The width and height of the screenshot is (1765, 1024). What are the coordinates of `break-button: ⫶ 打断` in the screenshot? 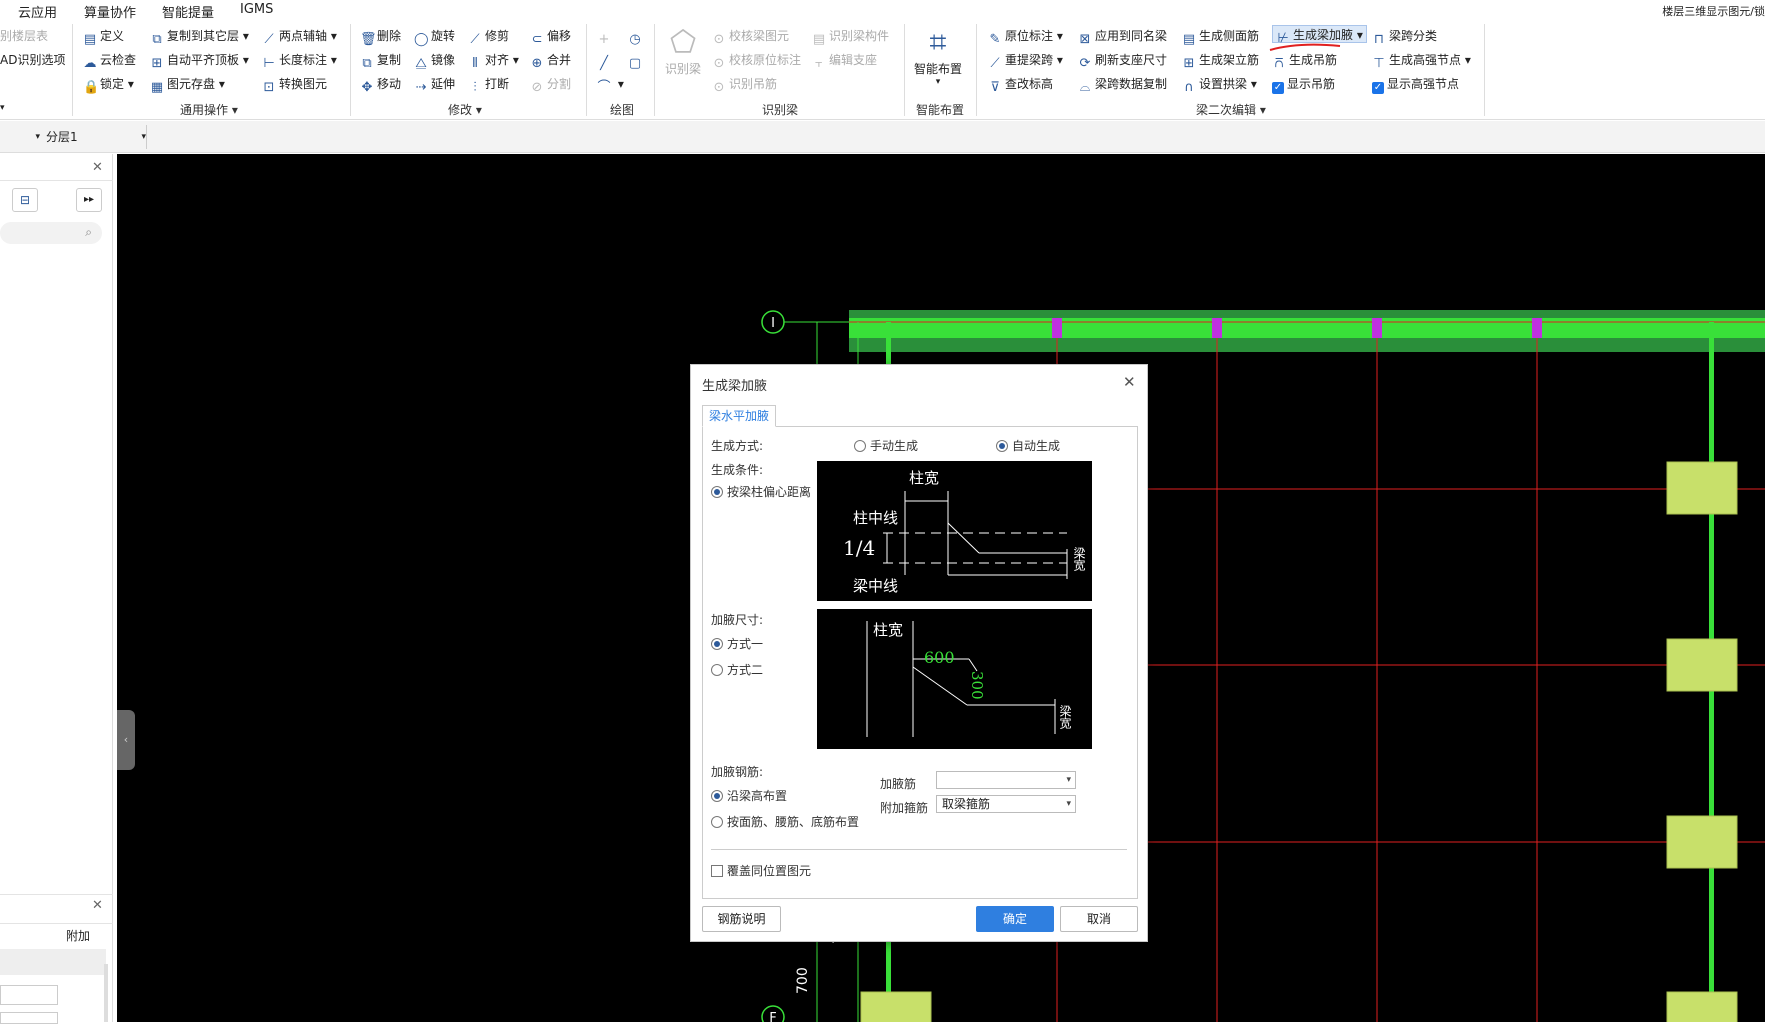 It's located at (488, 85).